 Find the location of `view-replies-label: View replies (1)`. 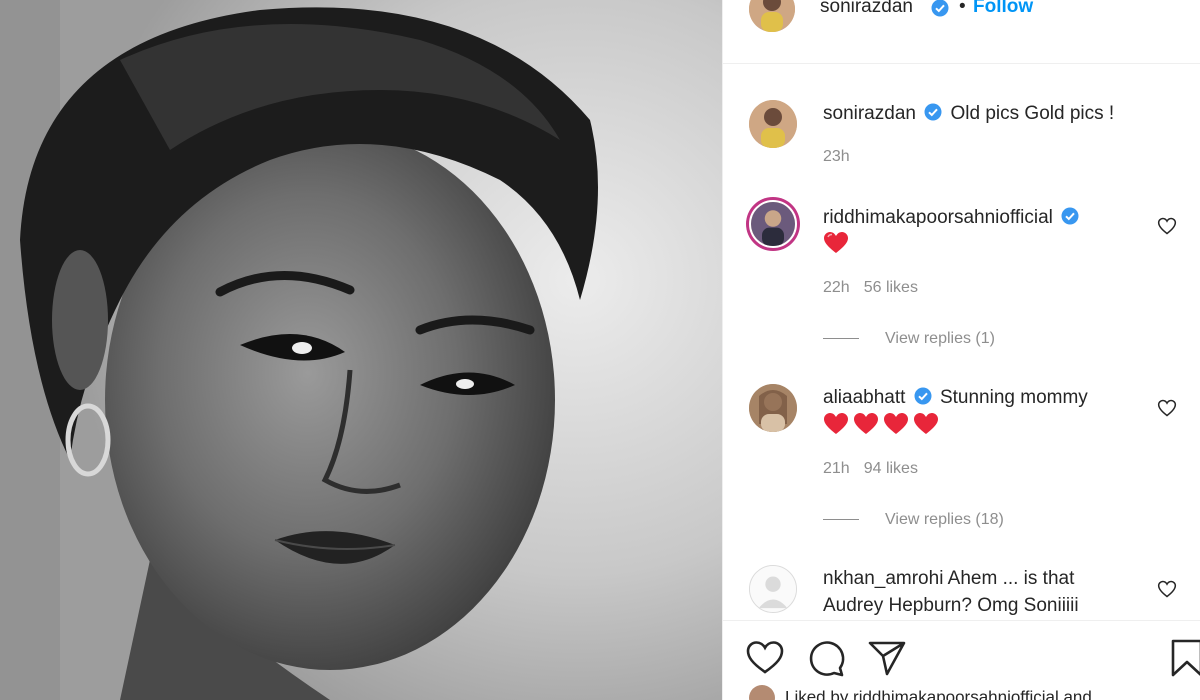

view-replies-label: View replies (1) is located at coordinates (940, 338).